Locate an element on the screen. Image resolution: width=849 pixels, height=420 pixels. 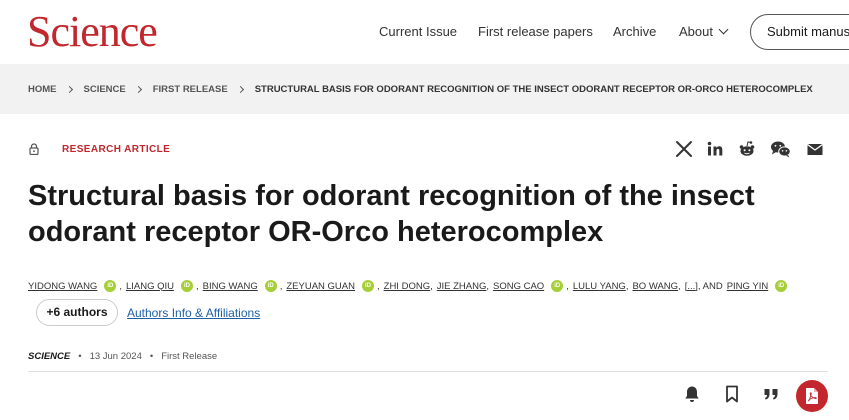
author-link: SONG CAO is located at coordinates (518, 286).